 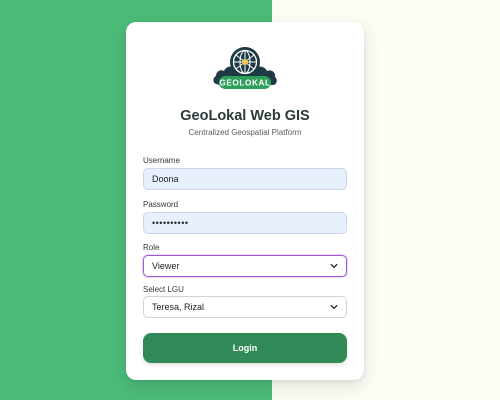 I want to click on role-selected-value: Viewer, so click(x=166, y=266).